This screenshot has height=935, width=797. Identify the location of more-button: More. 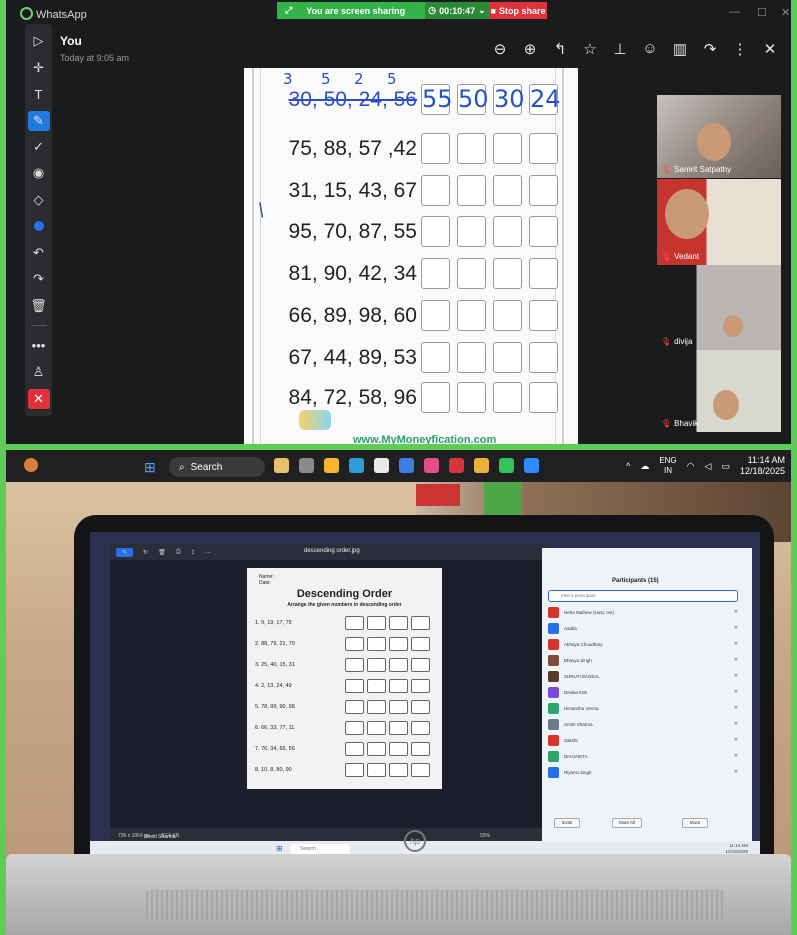
(695, 823).